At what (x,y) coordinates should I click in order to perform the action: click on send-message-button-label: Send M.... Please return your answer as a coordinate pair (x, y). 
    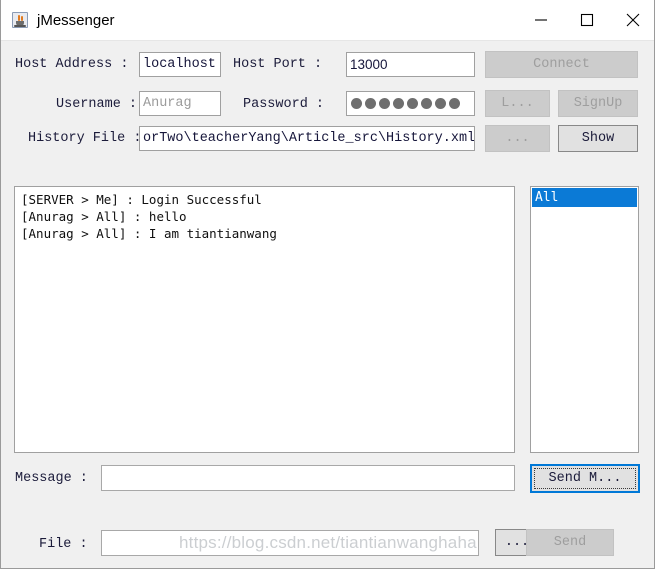
    Looking at the image, I should click on (585, 478).